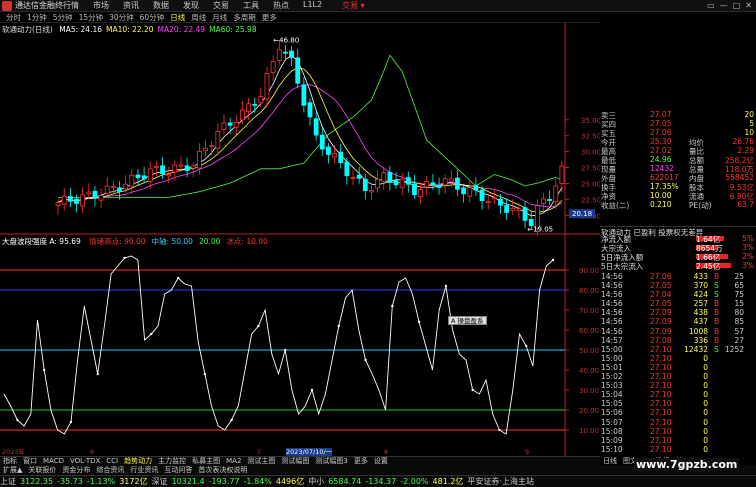 The width and height of the screenshot is (756, 487). Describe the element at coordinates (612, 404) in the screenshot. I see `tick-time: 15:05` at that location.